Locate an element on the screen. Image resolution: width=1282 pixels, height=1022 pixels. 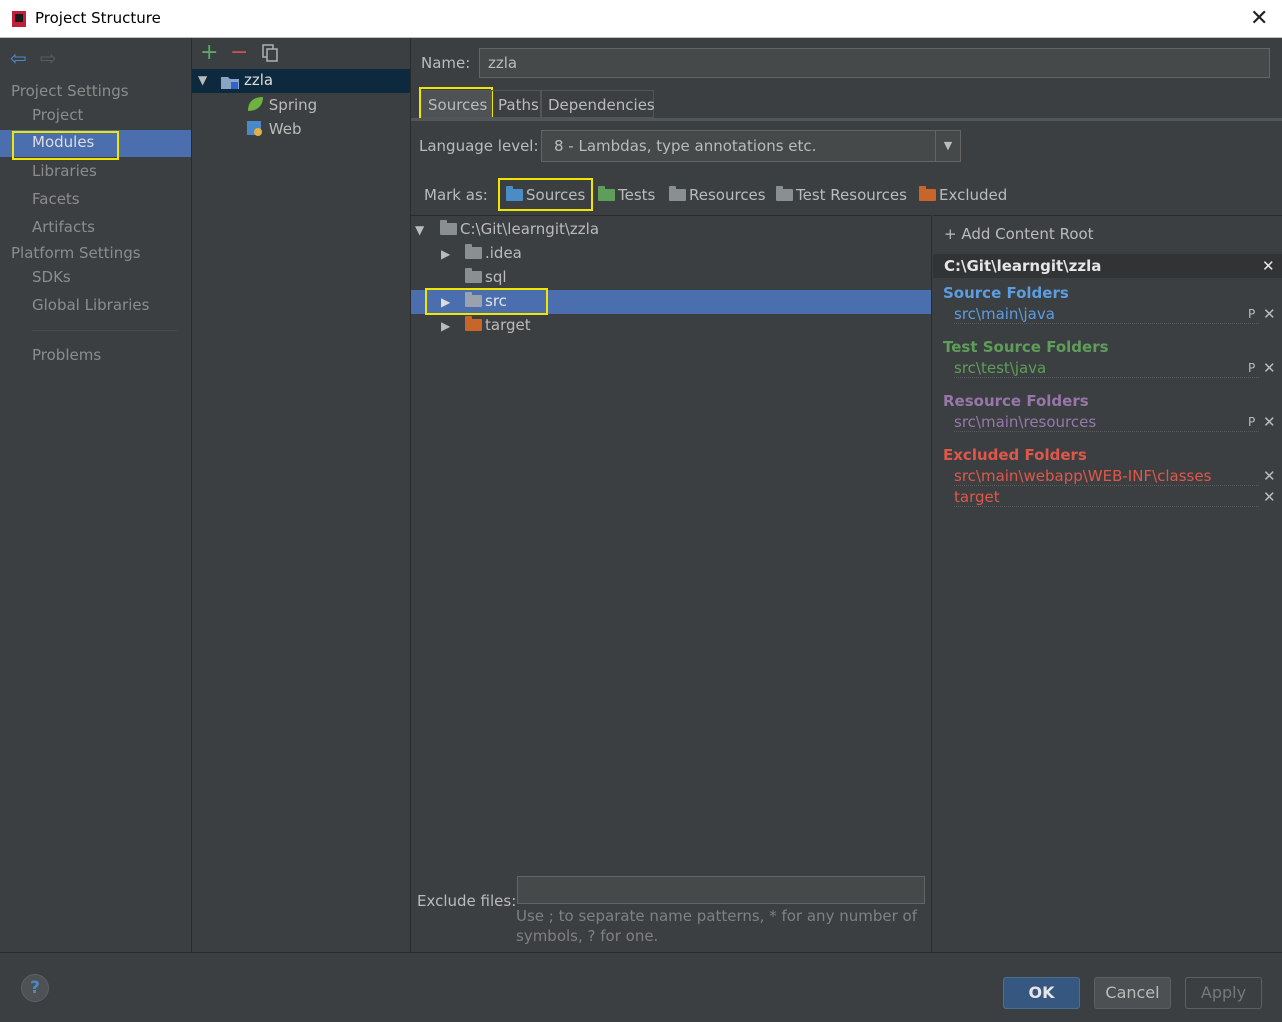
sidebar-item-problems: Problems is located at coordinates (66, 355).